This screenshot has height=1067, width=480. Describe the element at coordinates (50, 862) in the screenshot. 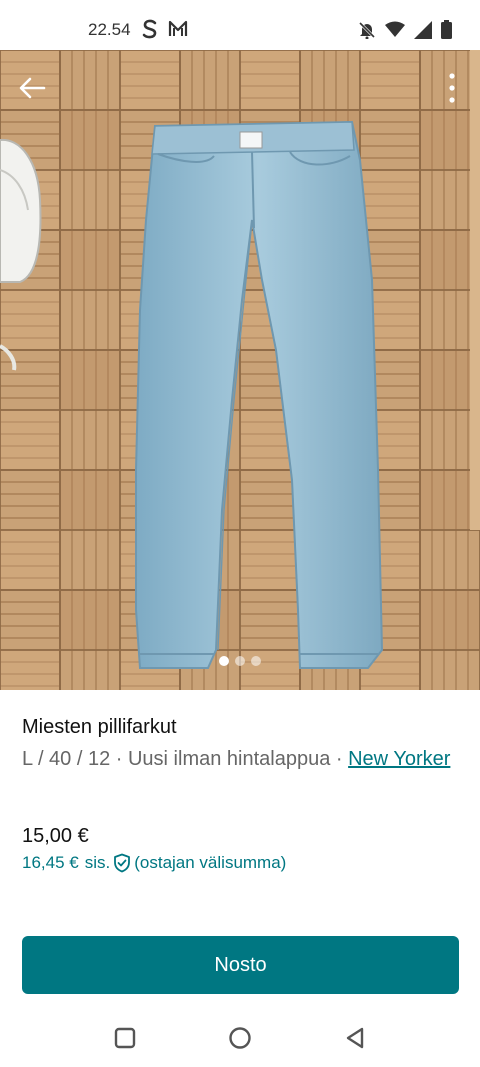

I see `buyer-price-amount: 16,45 €` at that location.